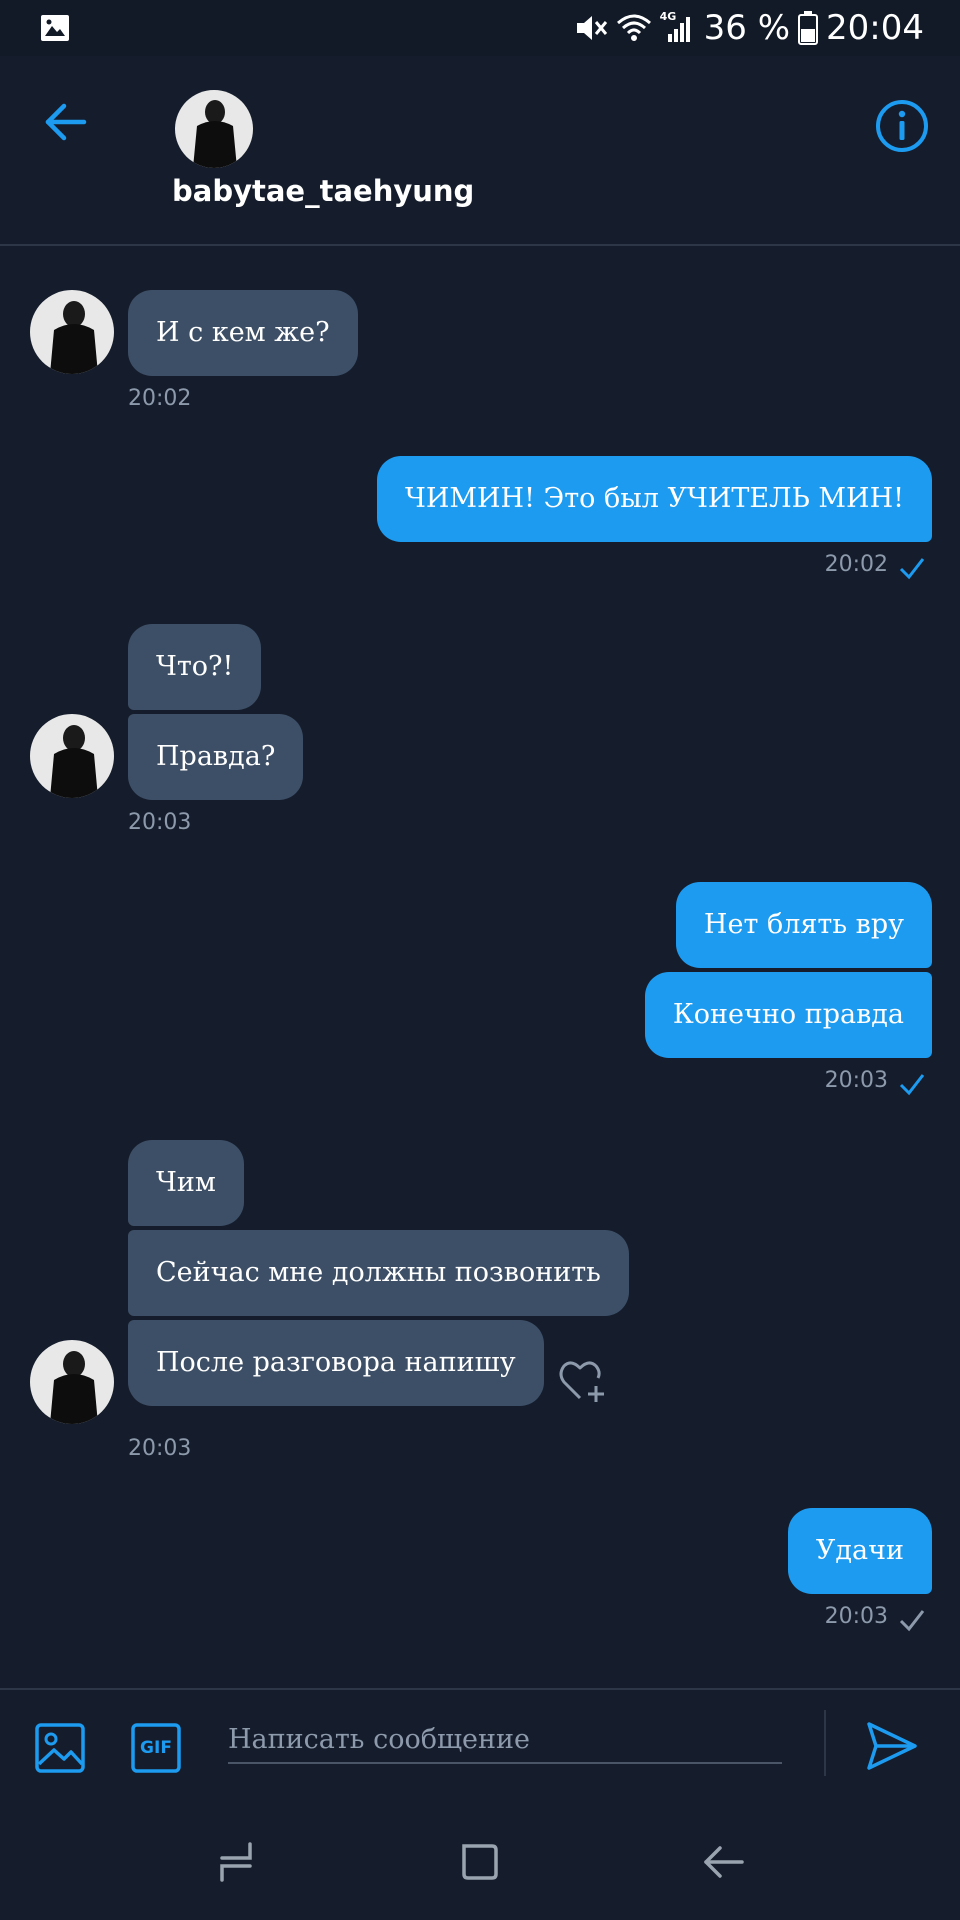 Image resolution: width=960 pixels, height=1920 pixels. What do you see at coordinates (336, 1363) in the screenshot?
I see `incoming-message: После разговора напишу` at bounding box center [336, 1363].